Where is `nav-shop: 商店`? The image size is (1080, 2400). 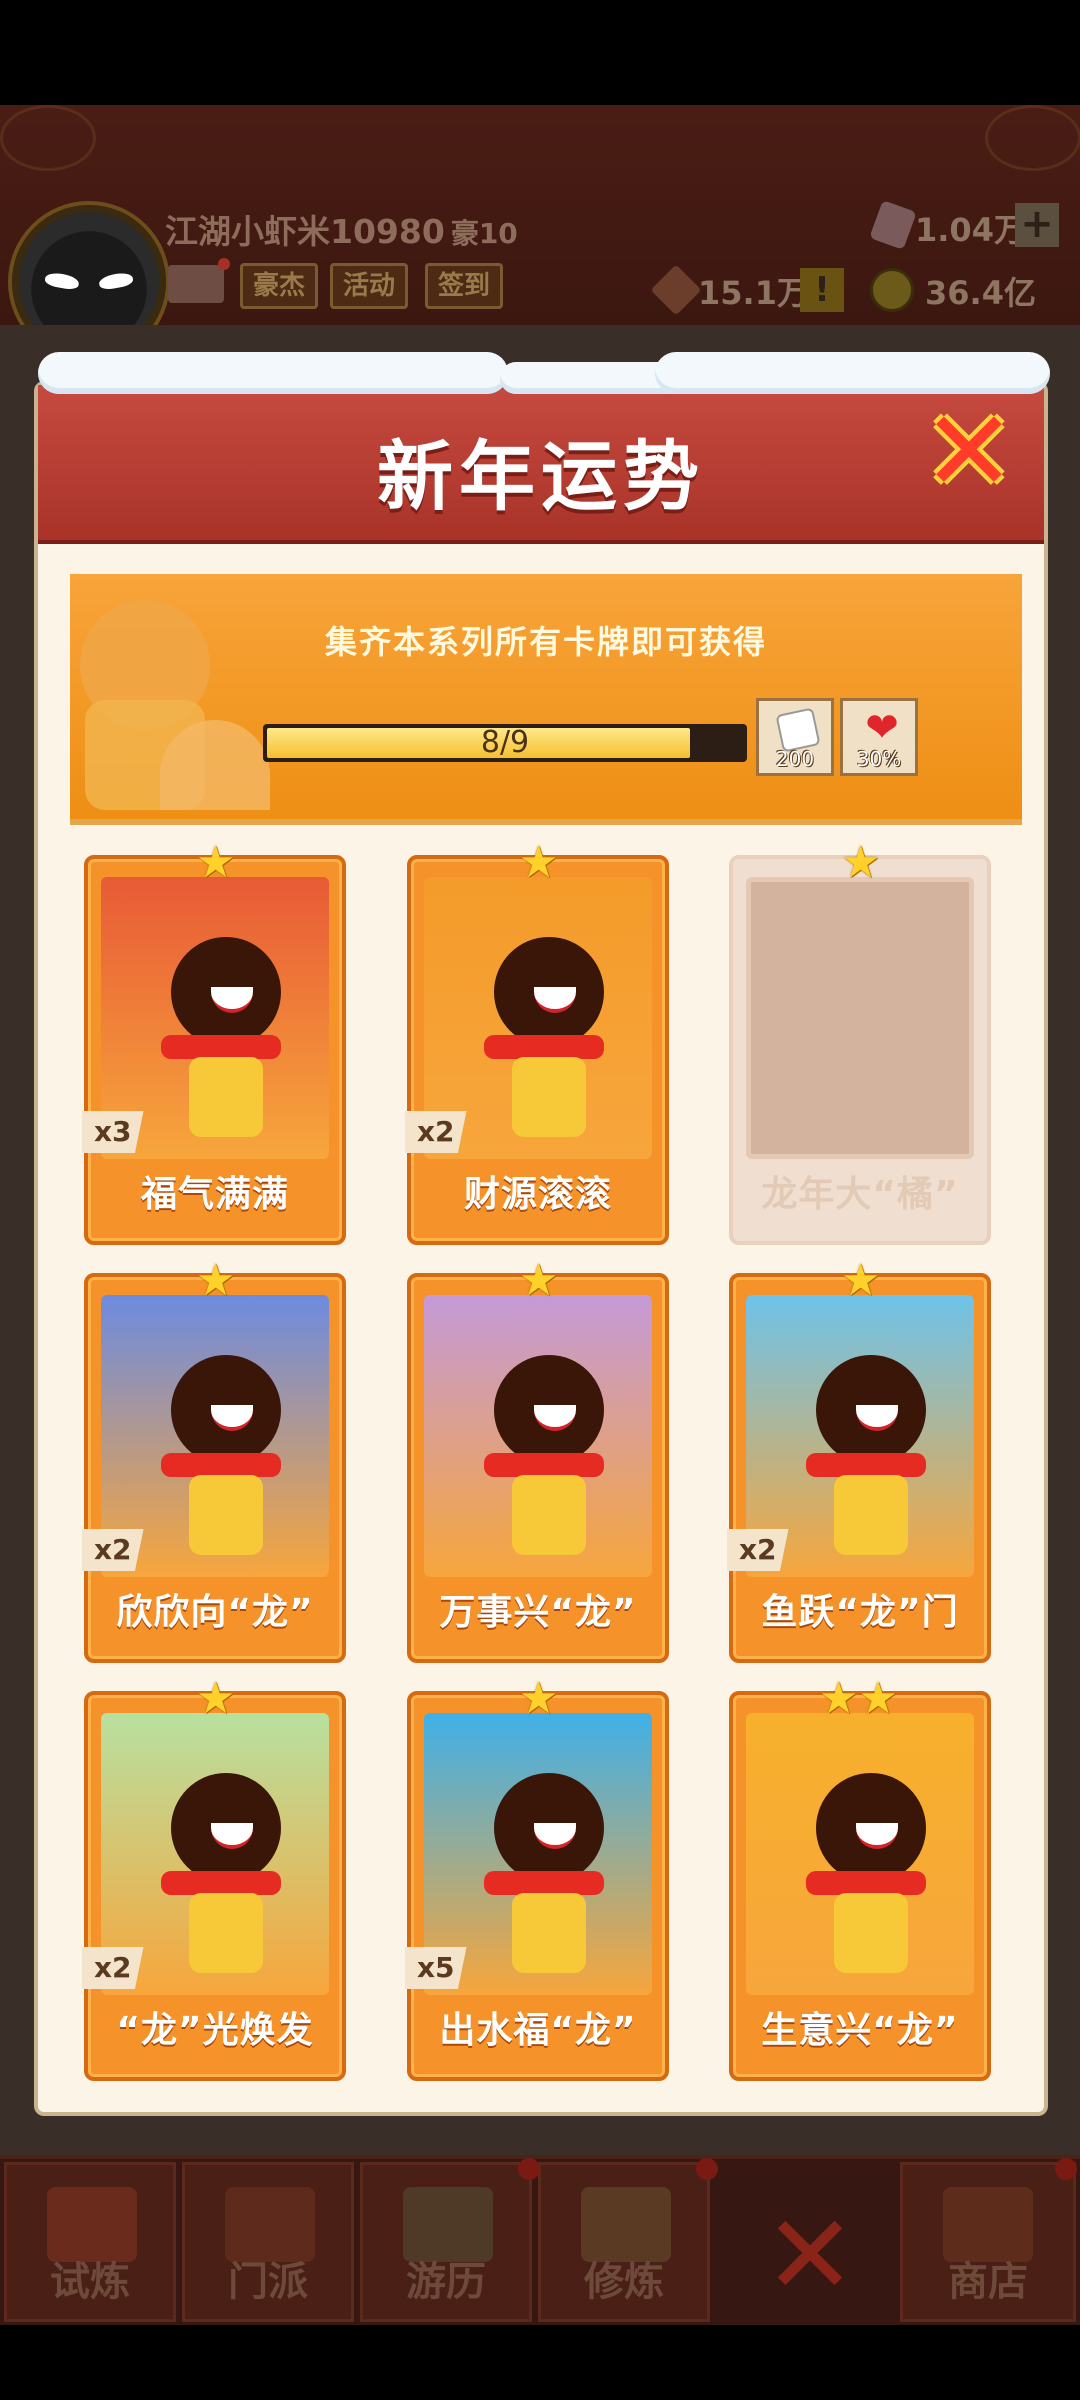
nav-shop: 商店 is located at coordinates (988, 2242).